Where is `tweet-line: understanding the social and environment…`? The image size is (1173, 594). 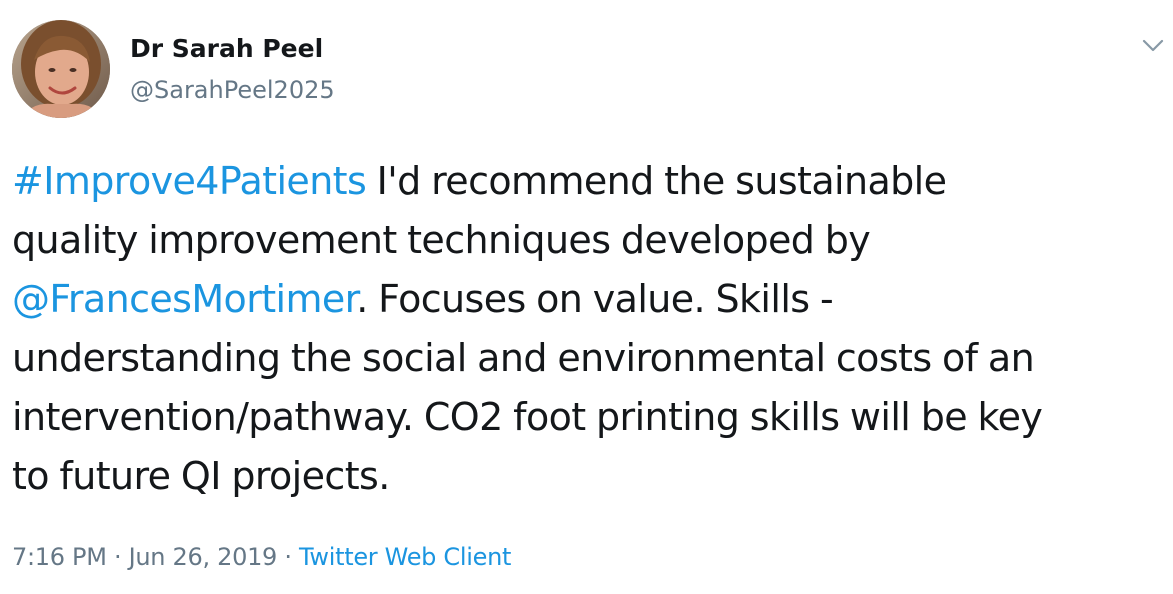 tweet-line: understanding the social and environment… is located at coordinates (523, 358).